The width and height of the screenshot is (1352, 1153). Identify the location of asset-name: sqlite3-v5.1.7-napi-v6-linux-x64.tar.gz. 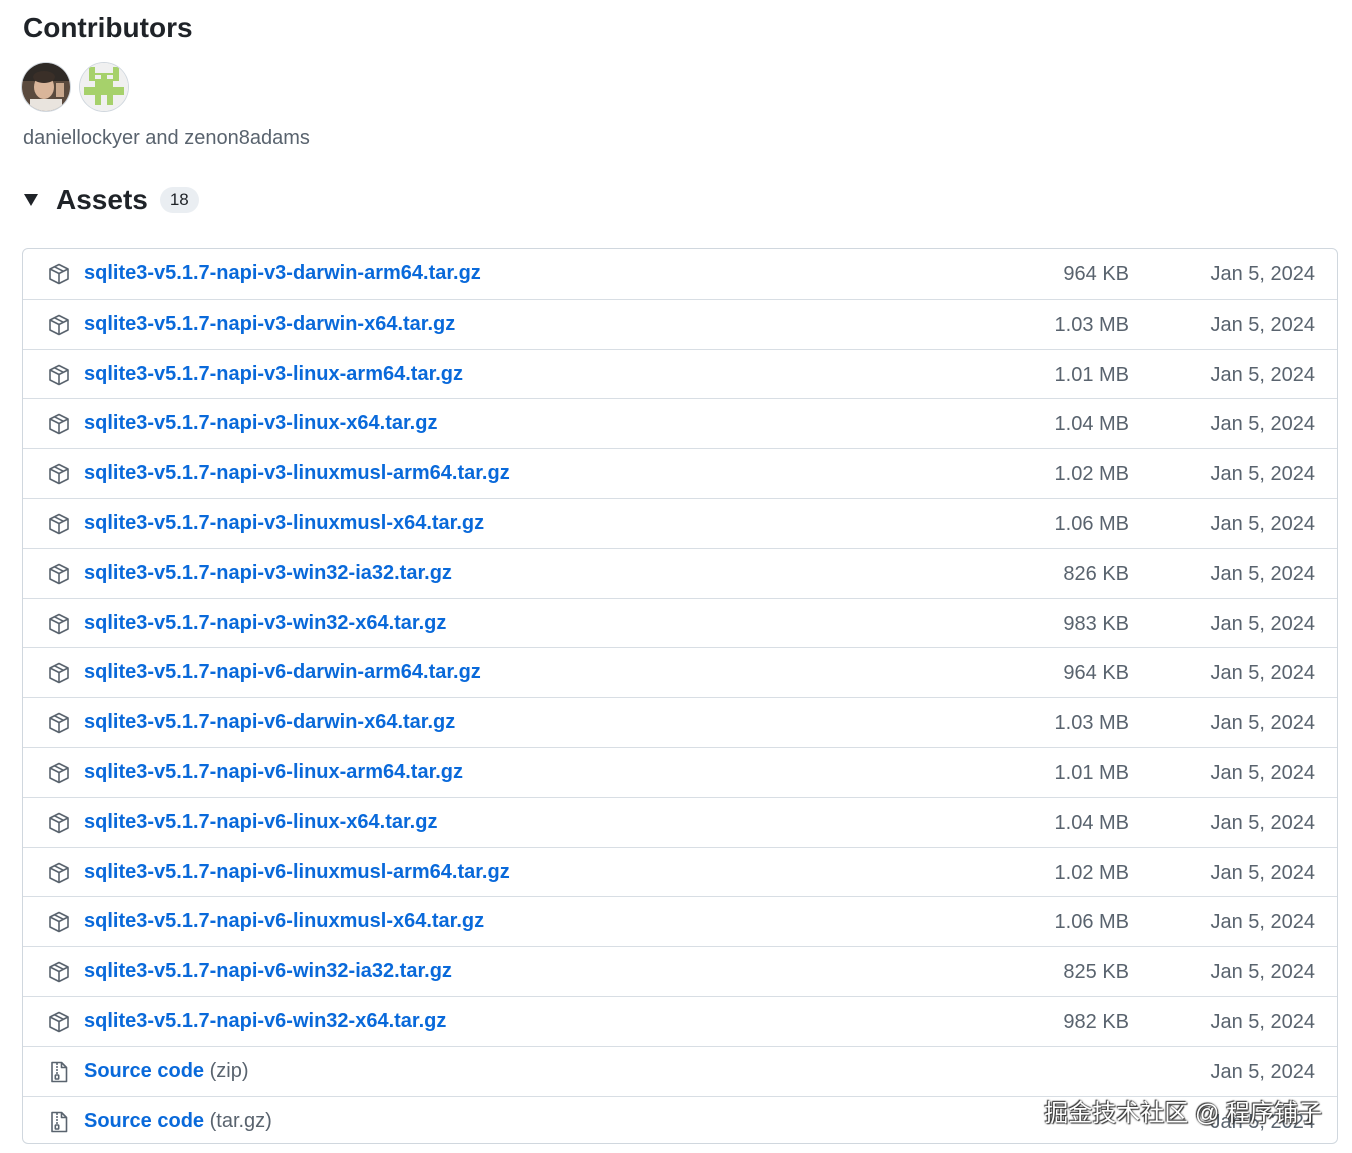
(261, 821).